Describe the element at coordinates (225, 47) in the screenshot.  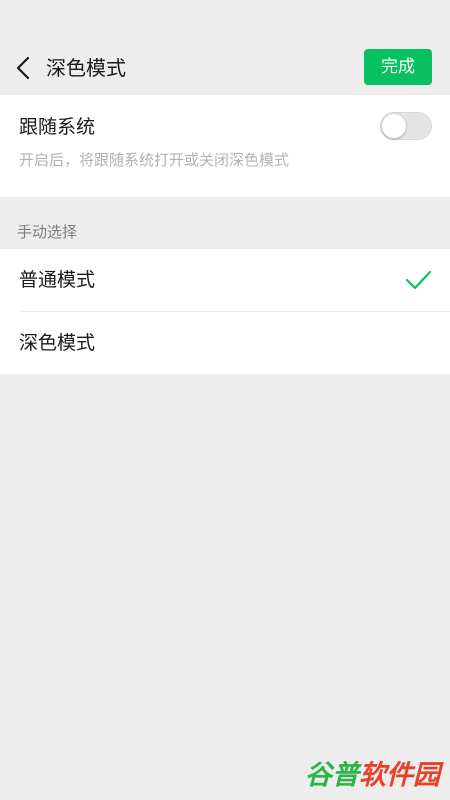
I see `top-bar: 深色模式 完成` at that location.